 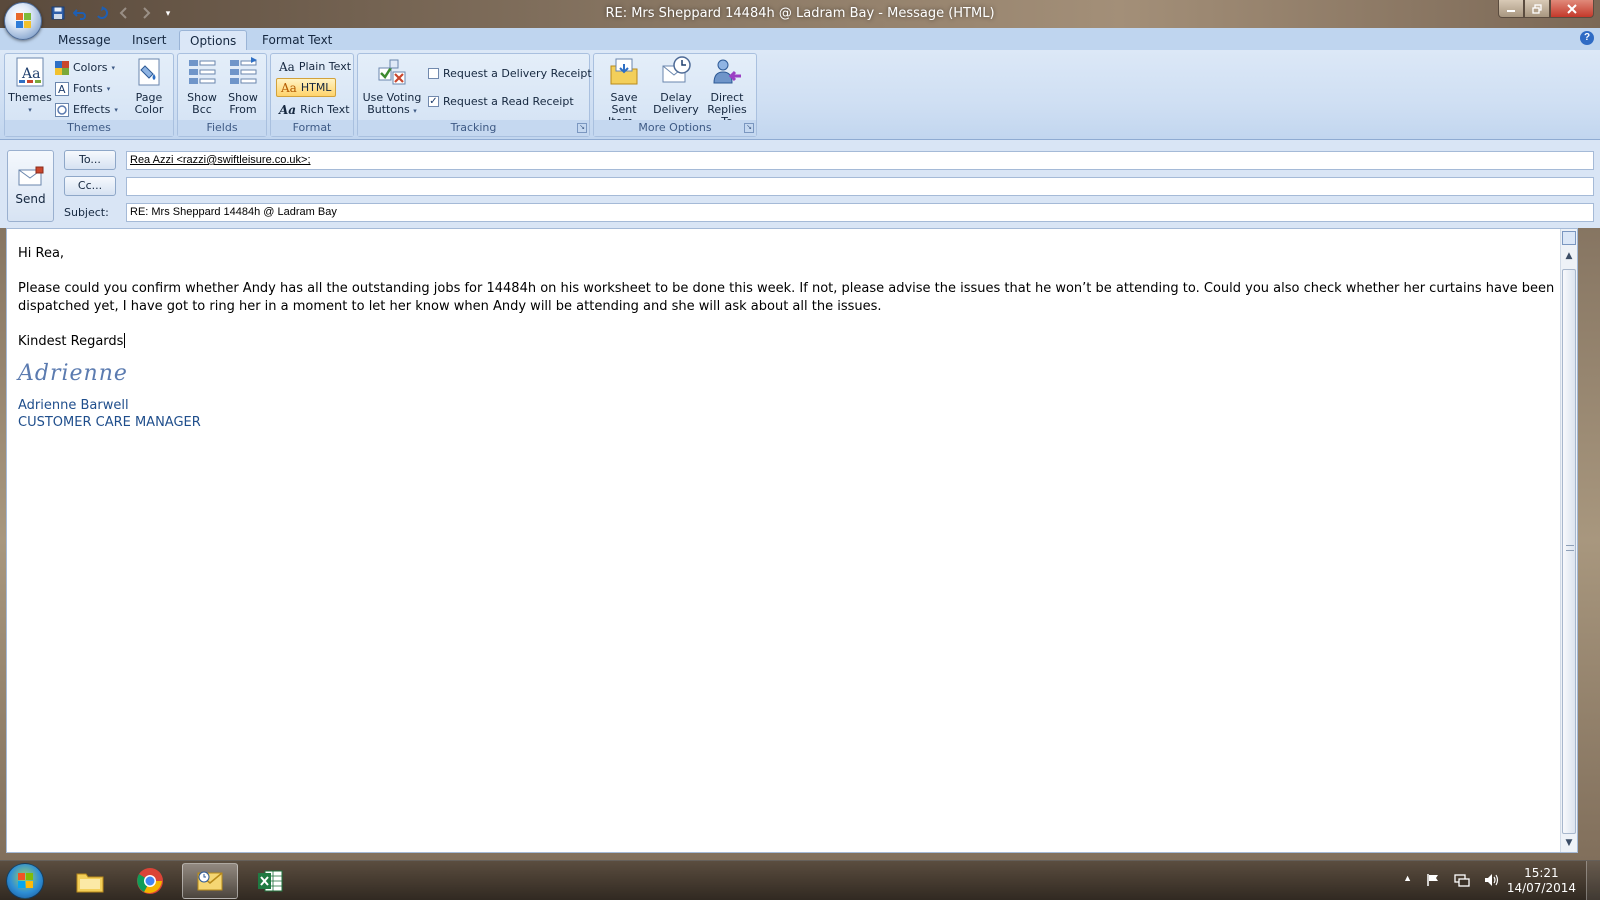 What do you see at coordinates (86, 109) in the screenshot?
I see `effects-button: Effects ▾` at bounding box center [86, 109].